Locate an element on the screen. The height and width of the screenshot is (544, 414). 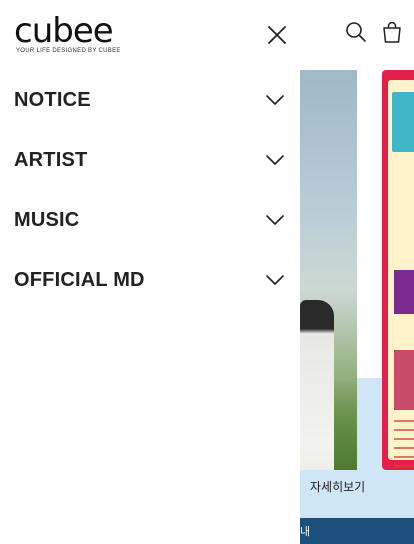
brand-logo: cubee YOUR LIFE DESIGNED BY CUBEE is located at coordinates (67, 32).